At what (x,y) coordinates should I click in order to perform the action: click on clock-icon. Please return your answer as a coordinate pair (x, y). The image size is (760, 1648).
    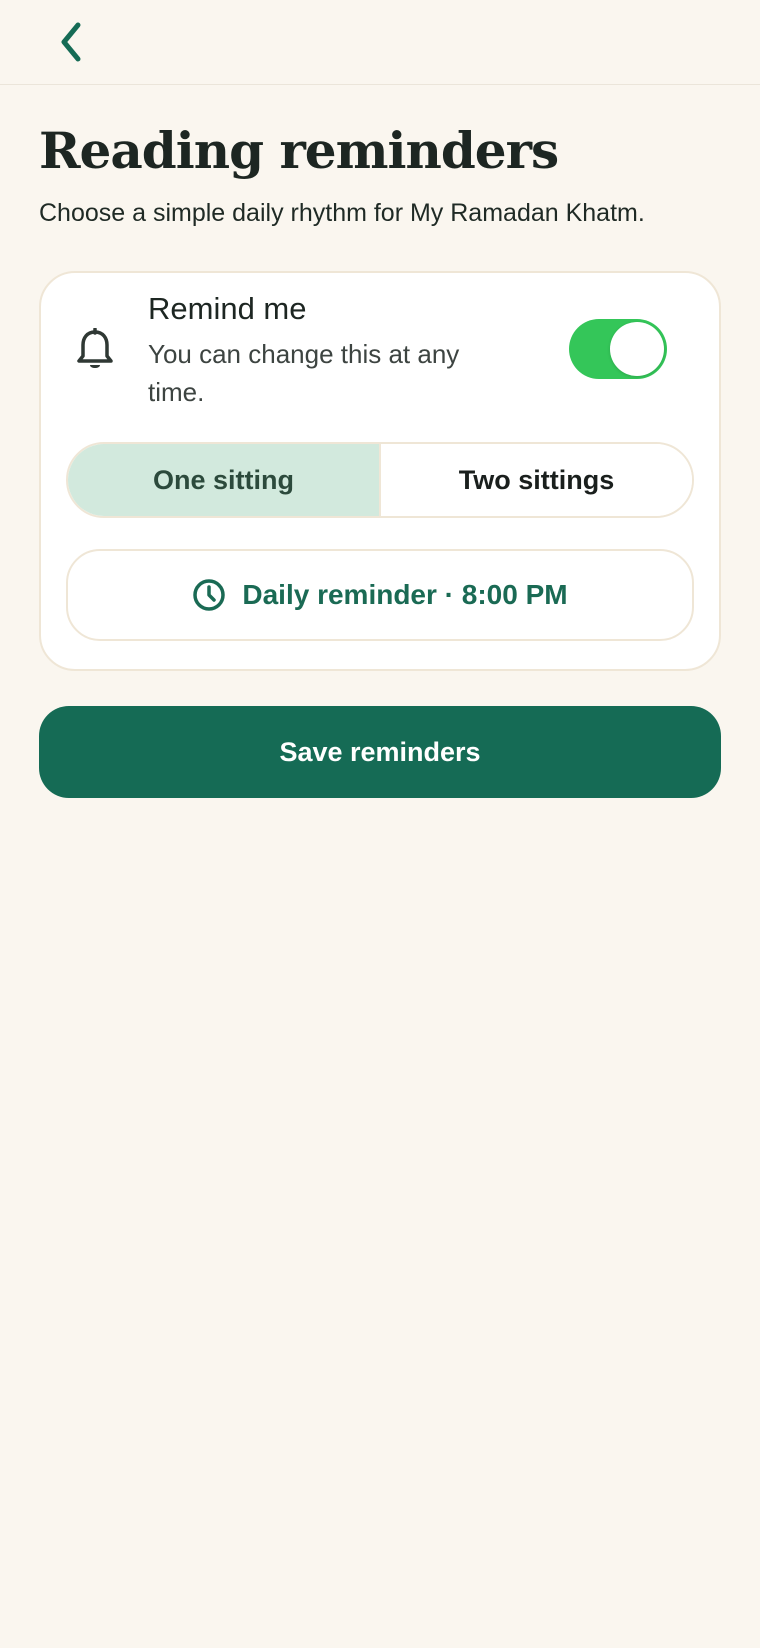
    Looking at the image, I should click on (209, 595).